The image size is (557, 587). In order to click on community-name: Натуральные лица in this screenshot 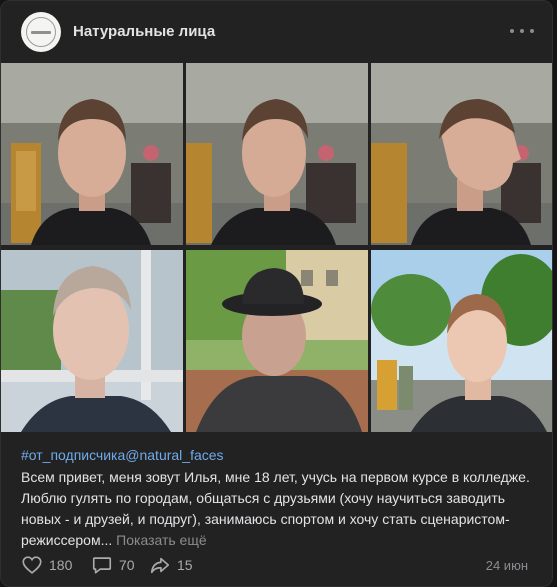, I will do `click(144, 31)`.